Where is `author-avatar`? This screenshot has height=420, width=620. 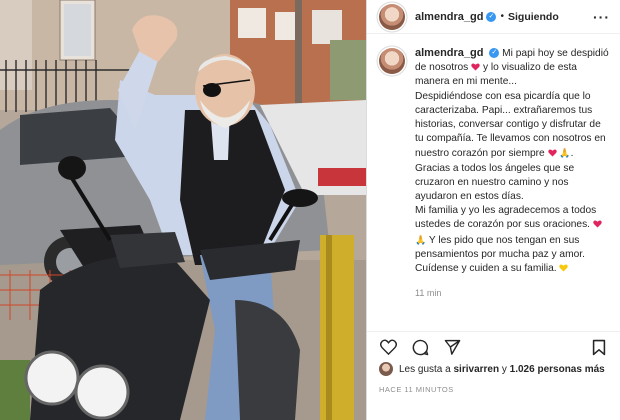
author-avatar is located at coordinates (392, 16).